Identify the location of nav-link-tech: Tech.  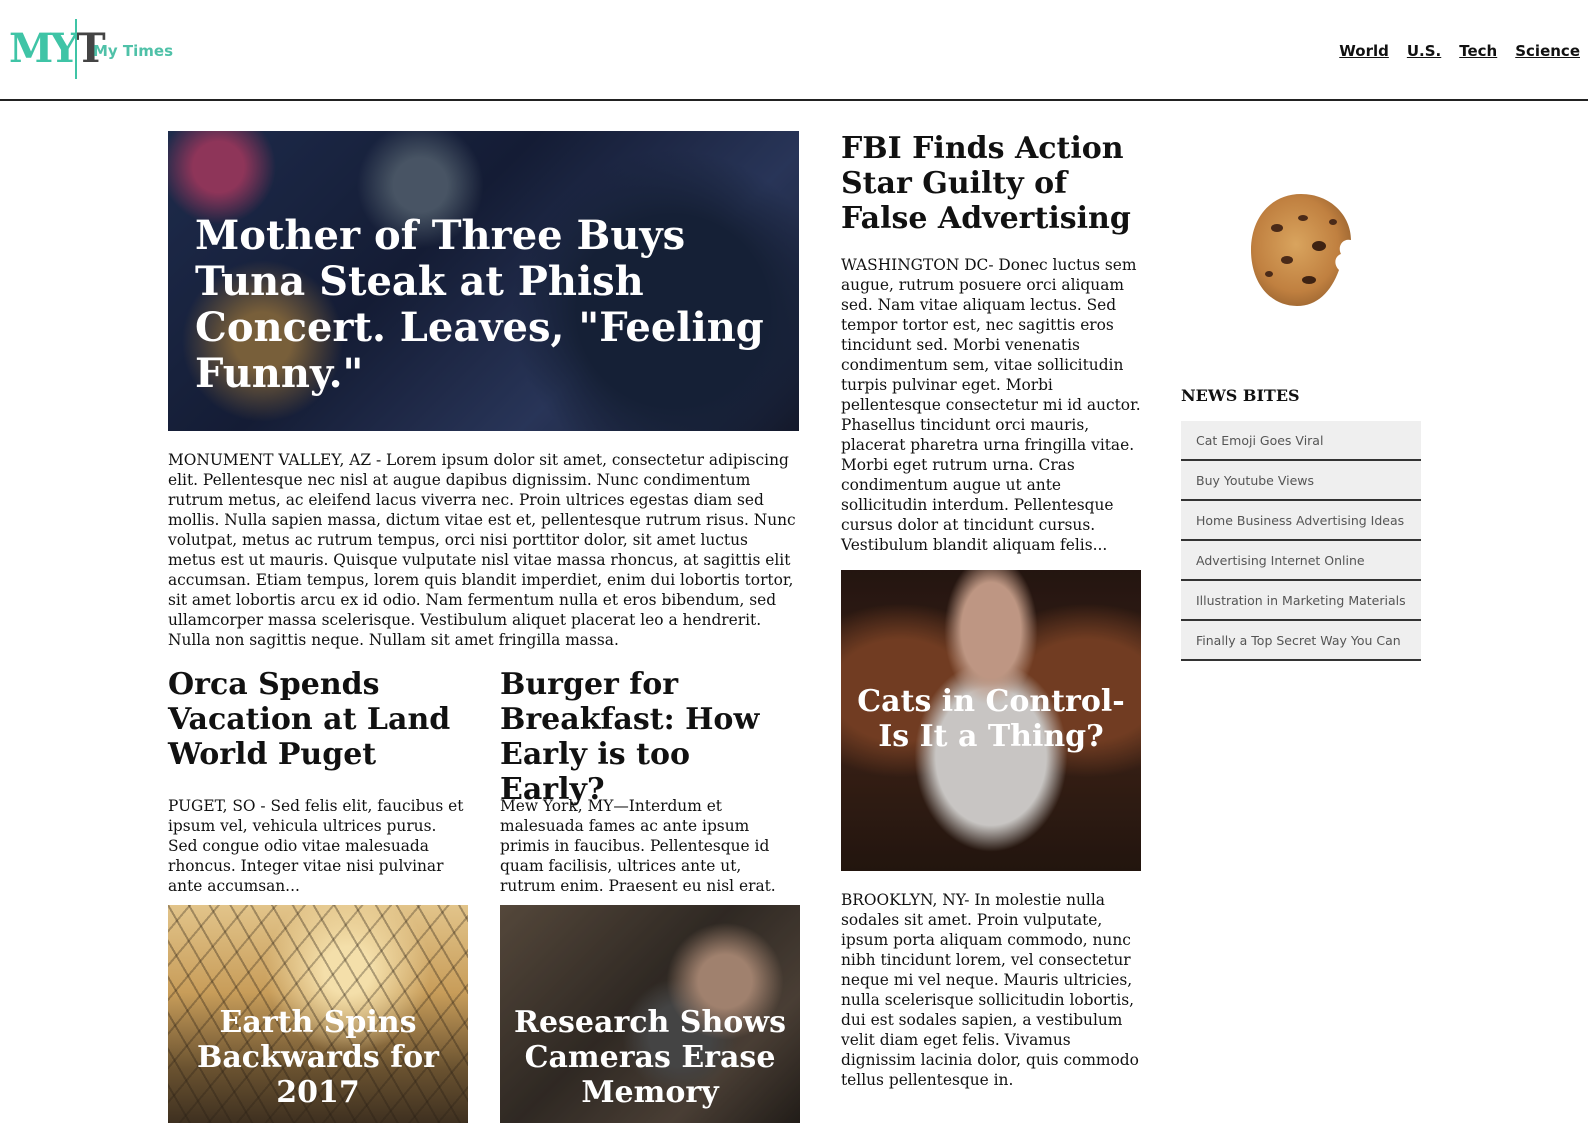
(1478, 51).